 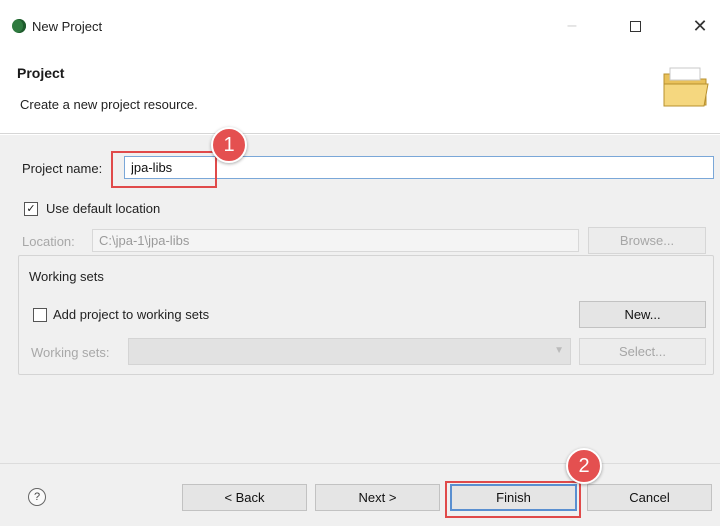 I want to click on use-default-location-checkbox: ✓, so click(x=31, y=209).